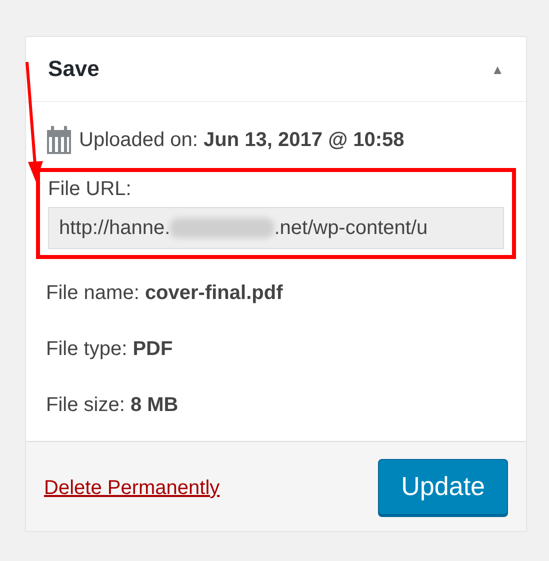 The image size is (549, 561). I want to click on file-url-field: http://hanne. .net/wp-content/u, so click(276, 228).